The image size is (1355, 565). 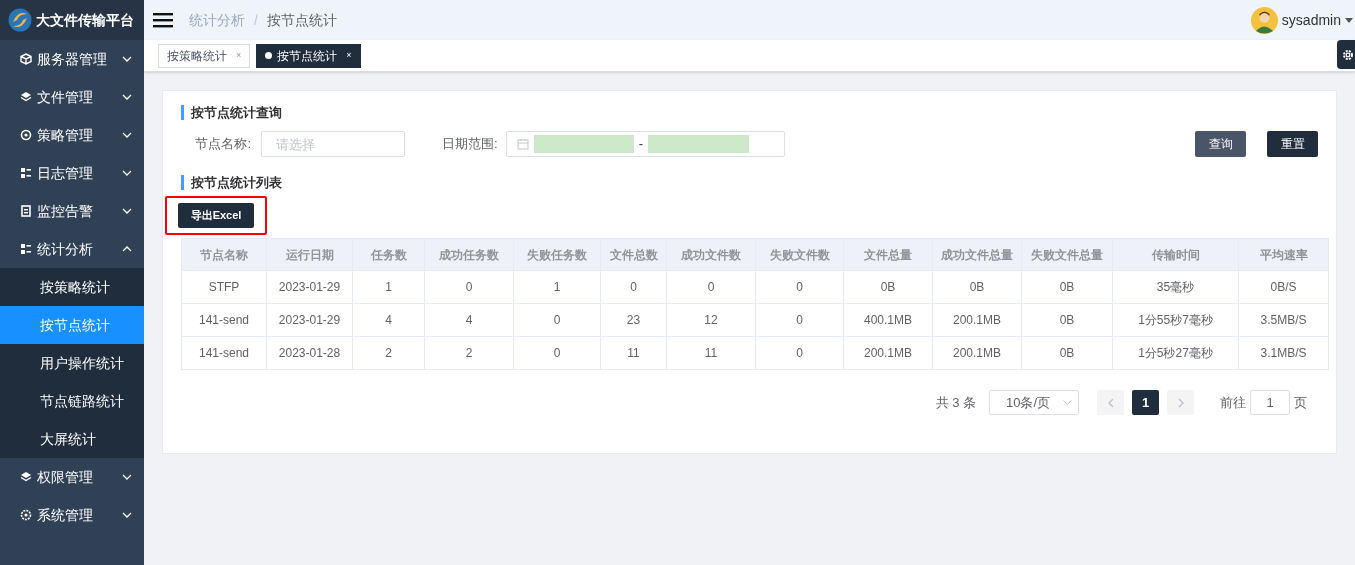 What do you see at coordinates (72, 135) in the screenshot?
I see `sidebar-item: 策略管理` at bounding box center [72, 135].